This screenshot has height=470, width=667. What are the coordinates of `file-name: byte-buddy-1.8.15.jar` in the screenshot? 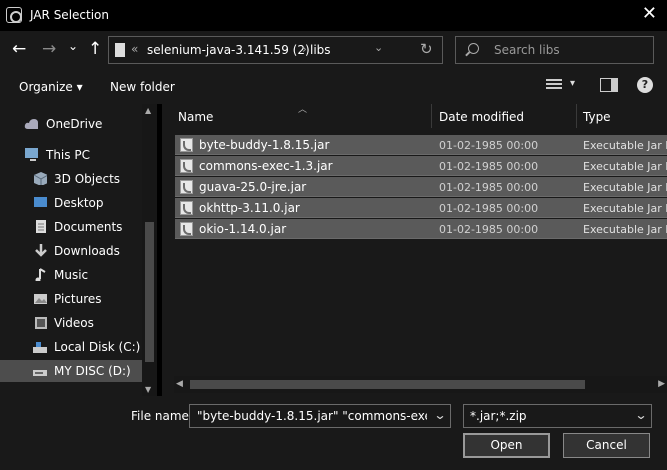 It's located at (264, 145).